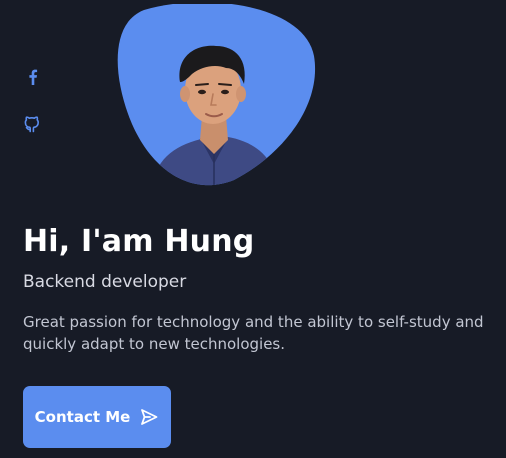 The width and height of the screenshot is (506, 458). I want to click on contact-me-button: Contact Me, so click(97, 417).